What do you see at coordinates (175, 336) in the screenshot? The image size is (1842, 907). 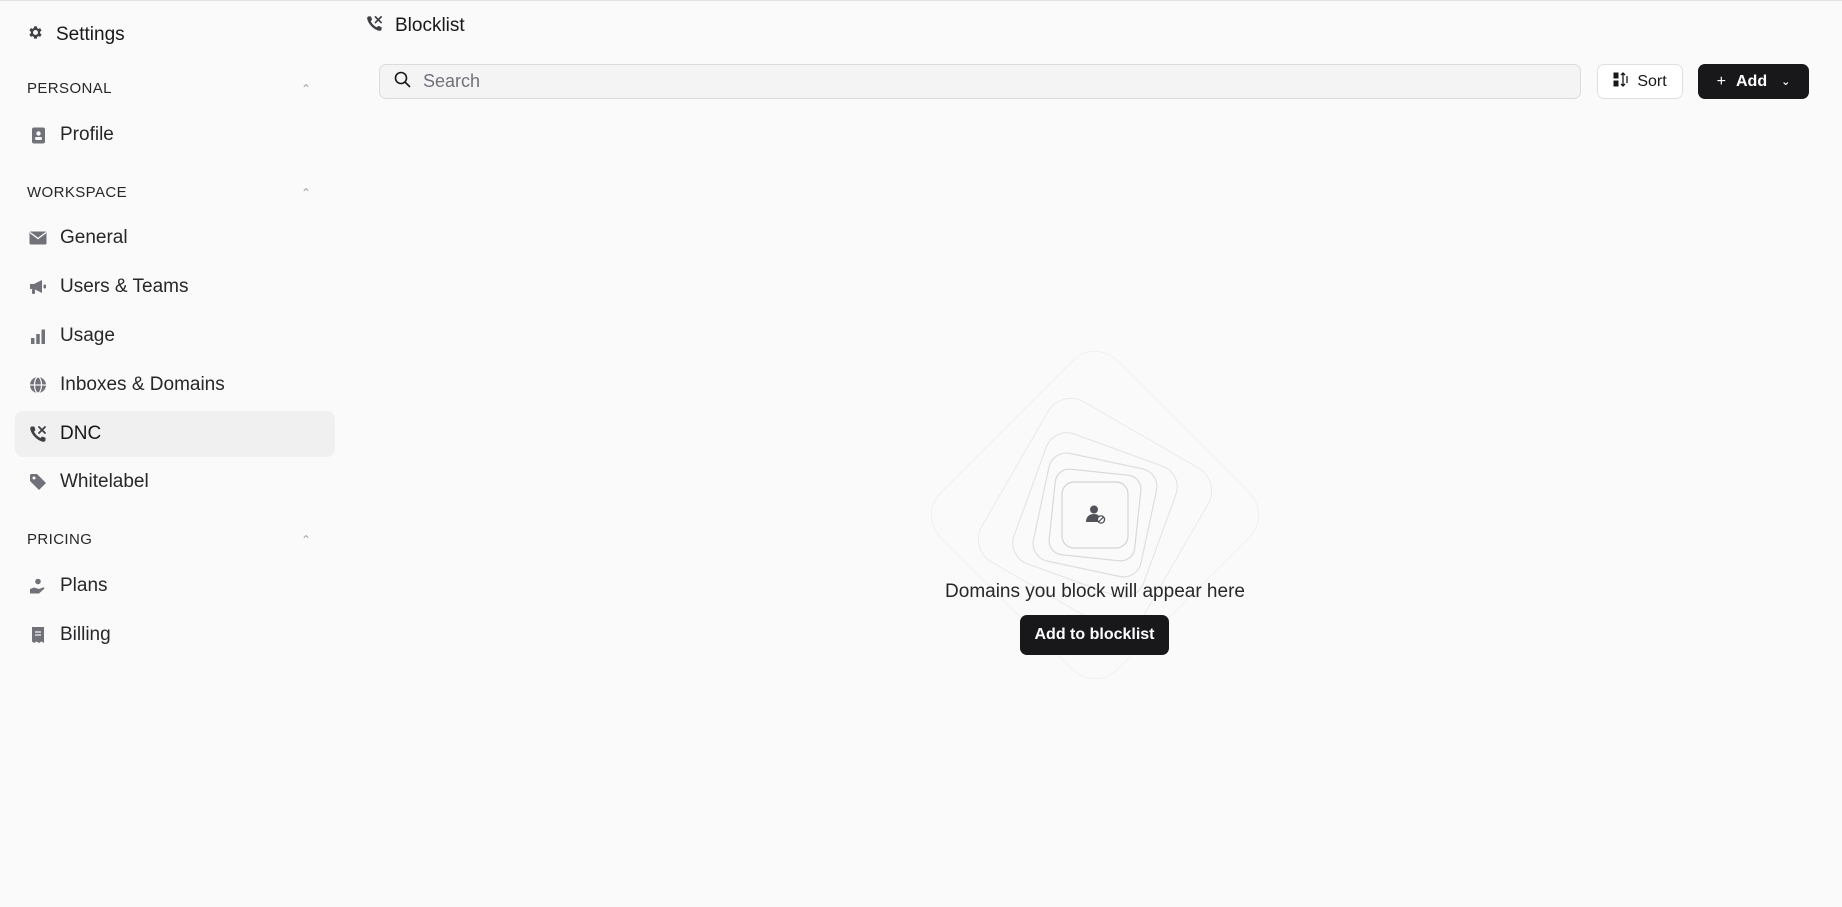 I see `sidebar-item-usage: Usage` at bounding box center [175, 336].